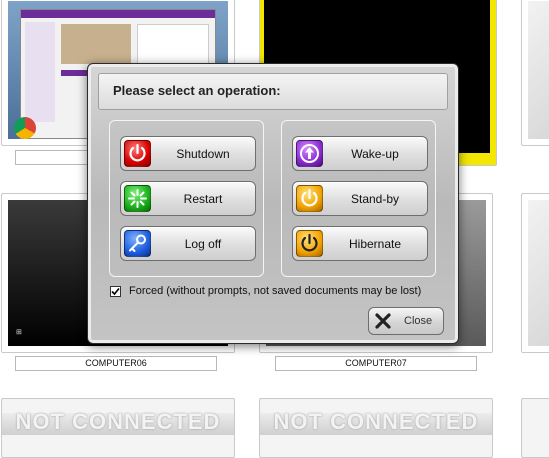 The image size is (549, 458). I want to click on computer-tile-not-connected-1: NOT CONNECTED, so click(118, 428).